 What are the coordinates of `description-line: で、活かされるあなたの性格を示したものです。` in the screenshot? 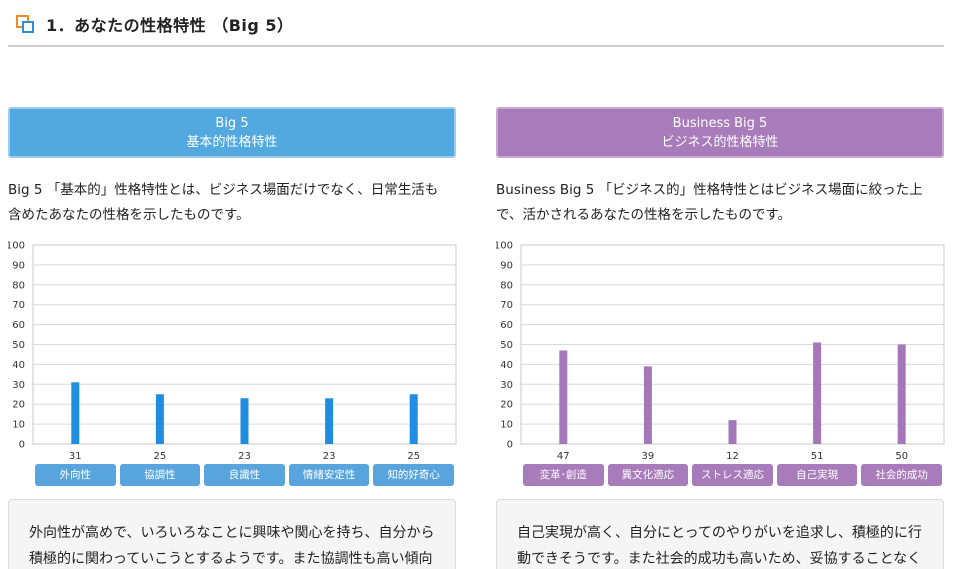 It's located at (644, 215).